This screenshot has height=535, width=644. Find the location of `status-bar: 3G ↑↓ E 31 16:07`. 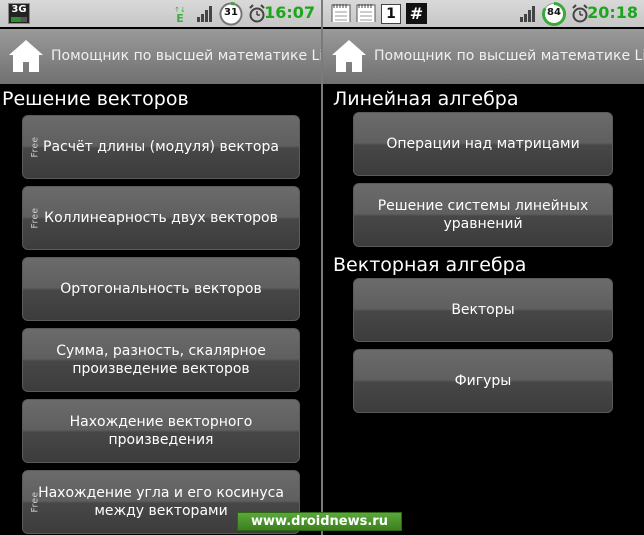

status-bar: 3G ↑↓ E 31 16:07 is located at coordinates (160, 13).